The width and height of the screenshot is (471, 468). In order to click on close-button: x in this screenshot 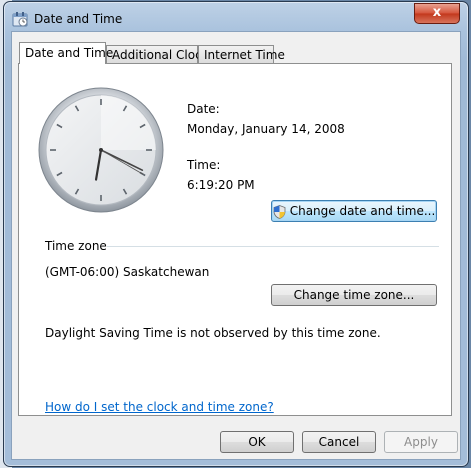, I will do `click(437, 13)`.